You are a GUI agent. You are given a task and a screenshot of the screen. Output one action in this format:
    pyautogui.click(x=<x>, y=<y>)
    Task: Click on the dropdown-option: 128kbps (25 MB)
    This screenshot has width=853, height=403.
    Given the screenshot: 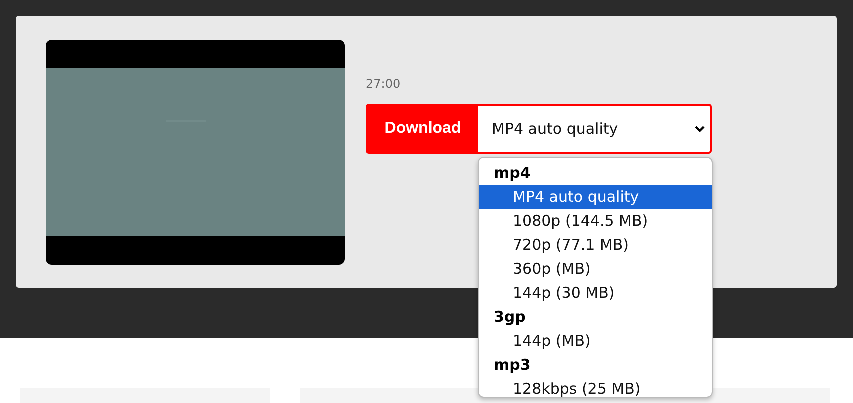 What is the action you would take?
    pyautogui.click(x=595, y=387)
    